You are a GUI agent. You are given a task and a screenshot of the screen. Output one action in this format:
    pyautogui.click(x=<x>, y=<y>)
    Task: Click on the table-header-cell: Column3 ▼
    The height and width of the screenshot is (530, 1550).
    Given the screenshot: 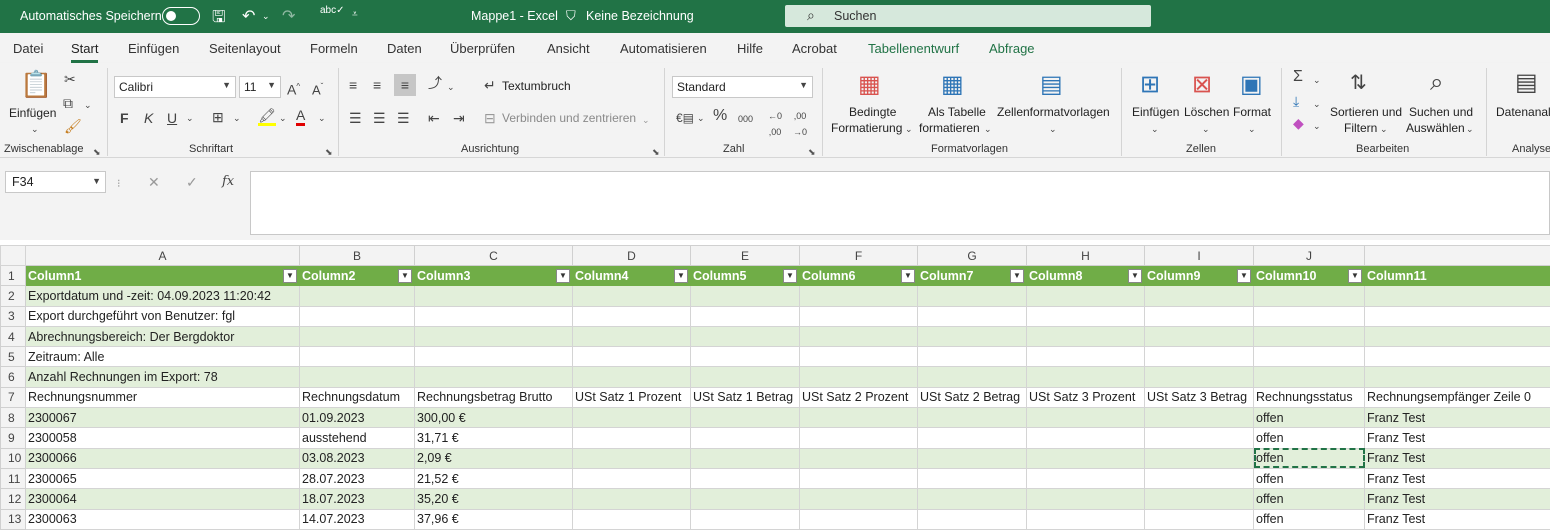 What is the action you would take?
    pyautogui.click(x=493, y=275)
    